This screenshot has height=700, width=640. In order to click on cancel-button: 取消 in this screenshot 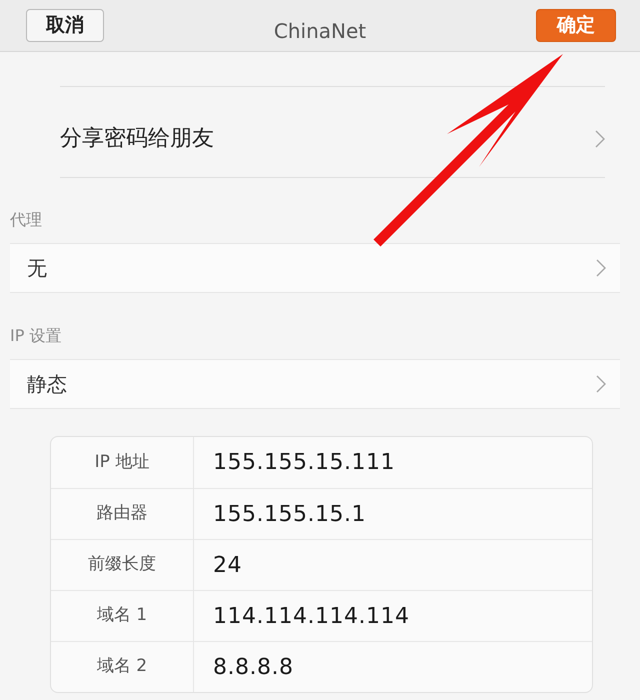, I will do `click(65, 25)`.